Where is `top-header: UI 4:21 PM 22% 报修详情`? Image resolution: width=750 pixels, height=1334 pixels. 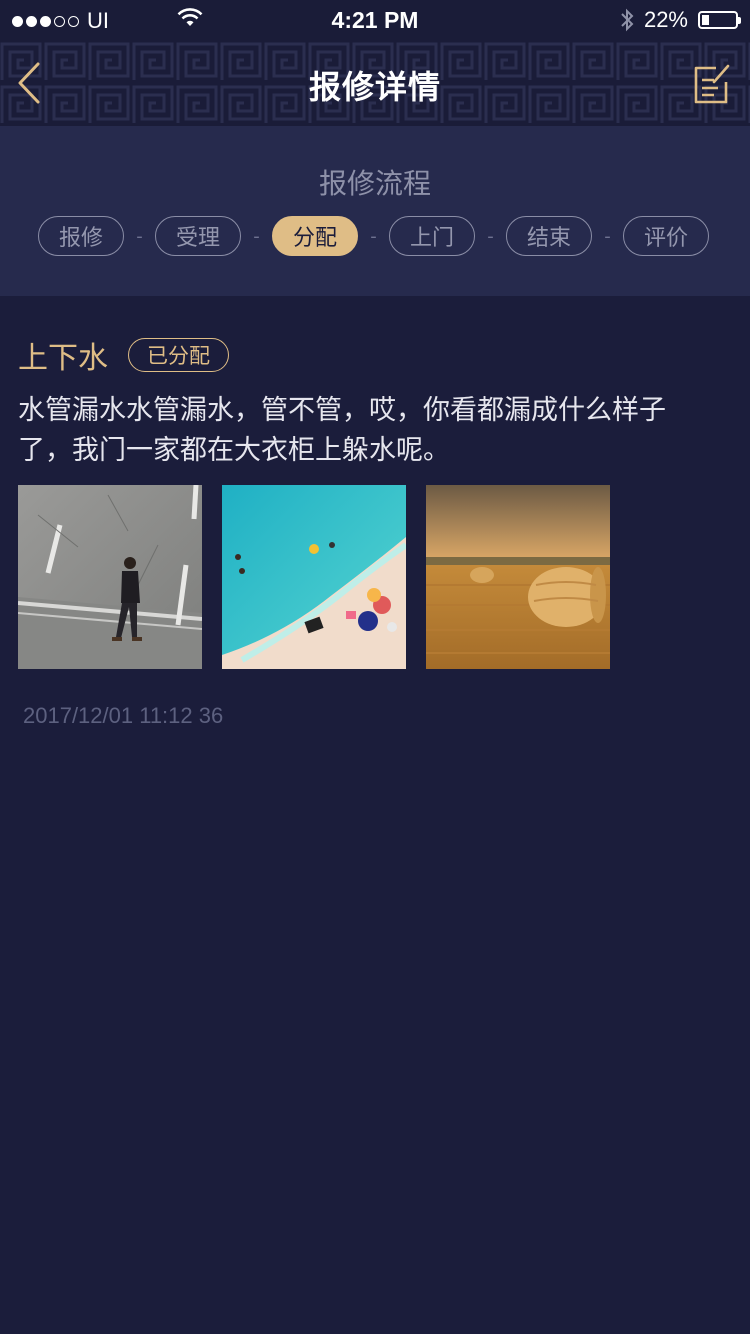
top-header: UI 4:21 PM 22% 报修详情 is located at coordinates (375, 63).